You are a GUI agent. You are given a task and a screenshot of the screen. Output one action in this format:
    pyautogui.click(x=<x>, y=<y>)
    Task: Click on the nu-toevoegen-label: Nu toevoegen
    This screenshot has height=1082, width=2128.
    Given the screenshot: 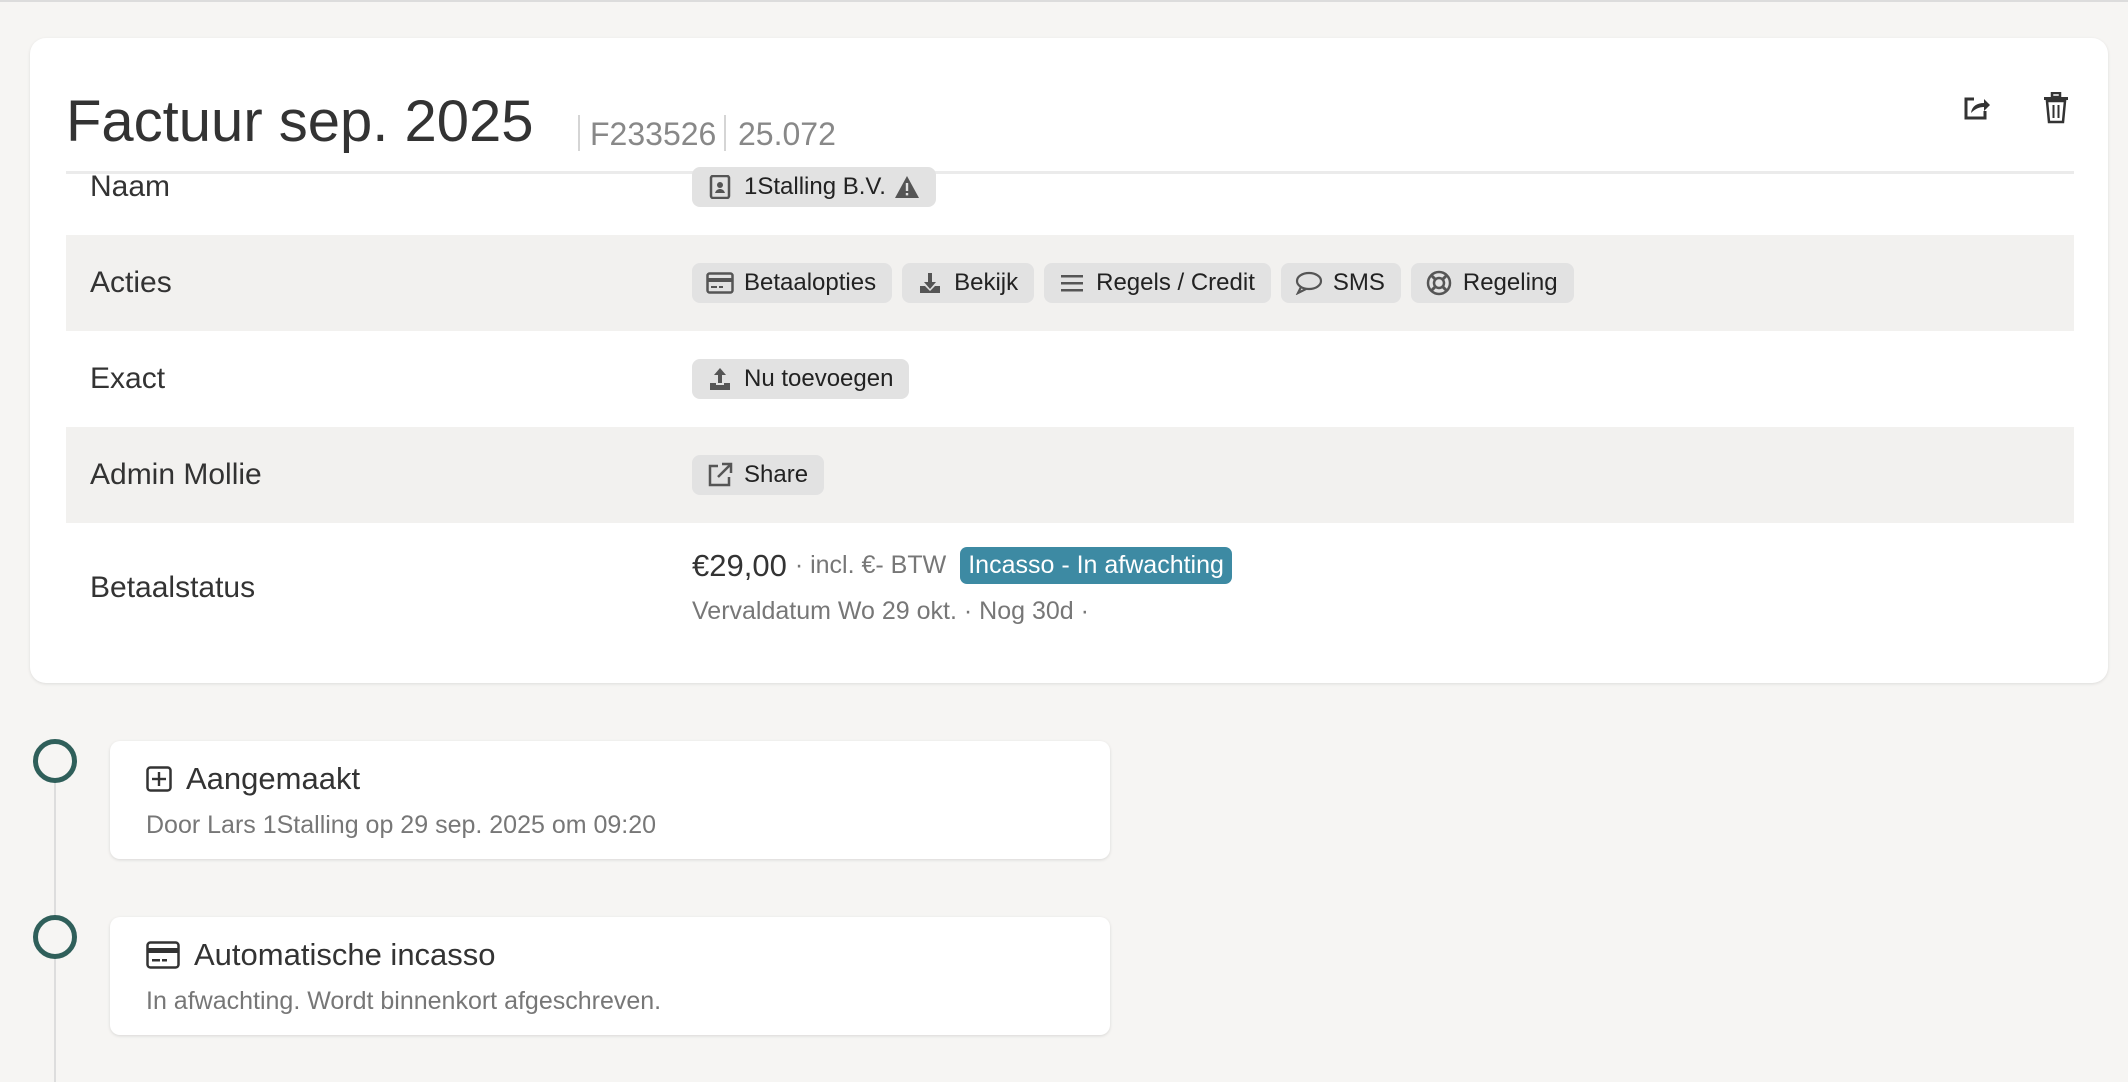 What is the action you would take?
    pyautogui.click(x=819, y=378)
    